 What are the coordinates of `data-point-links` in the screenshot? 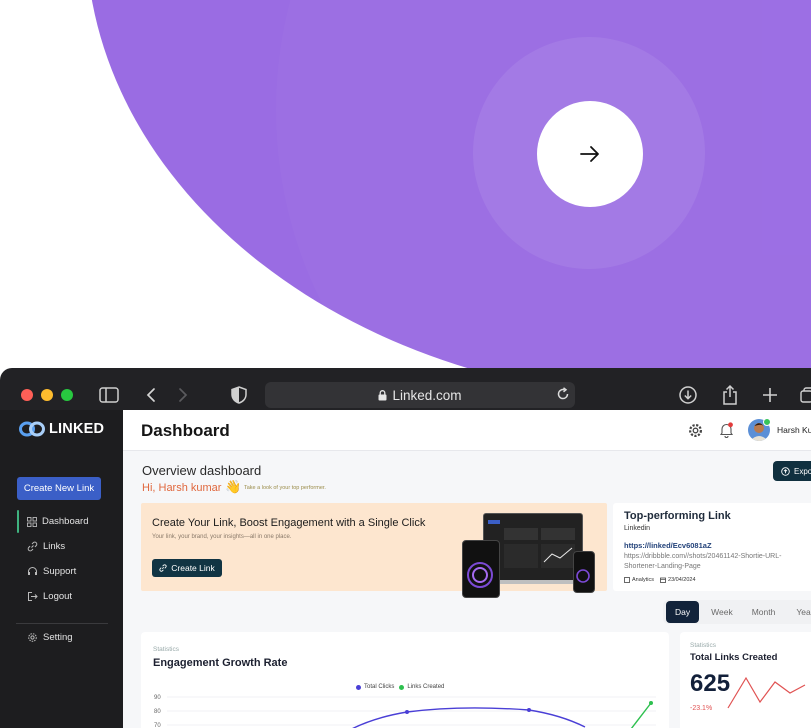 It's located at (651, 703).